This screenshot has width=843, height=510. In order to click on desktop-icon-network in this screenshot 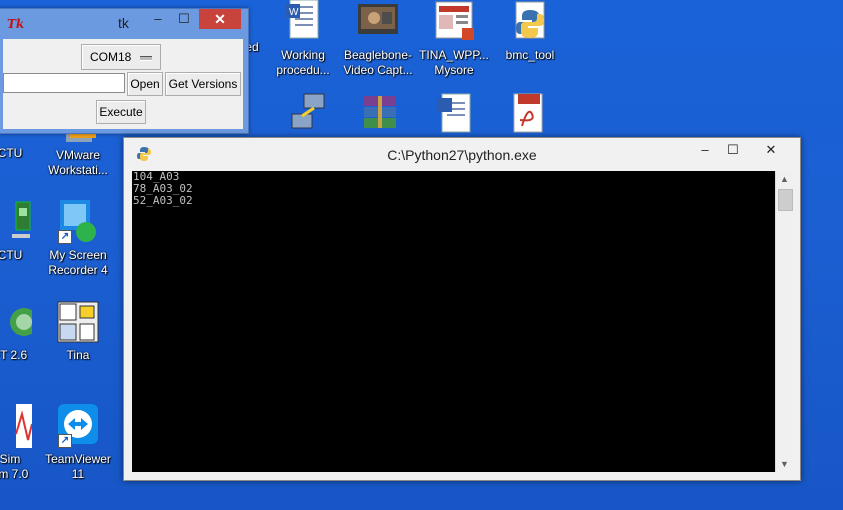, I will do `click(308, 116)`.